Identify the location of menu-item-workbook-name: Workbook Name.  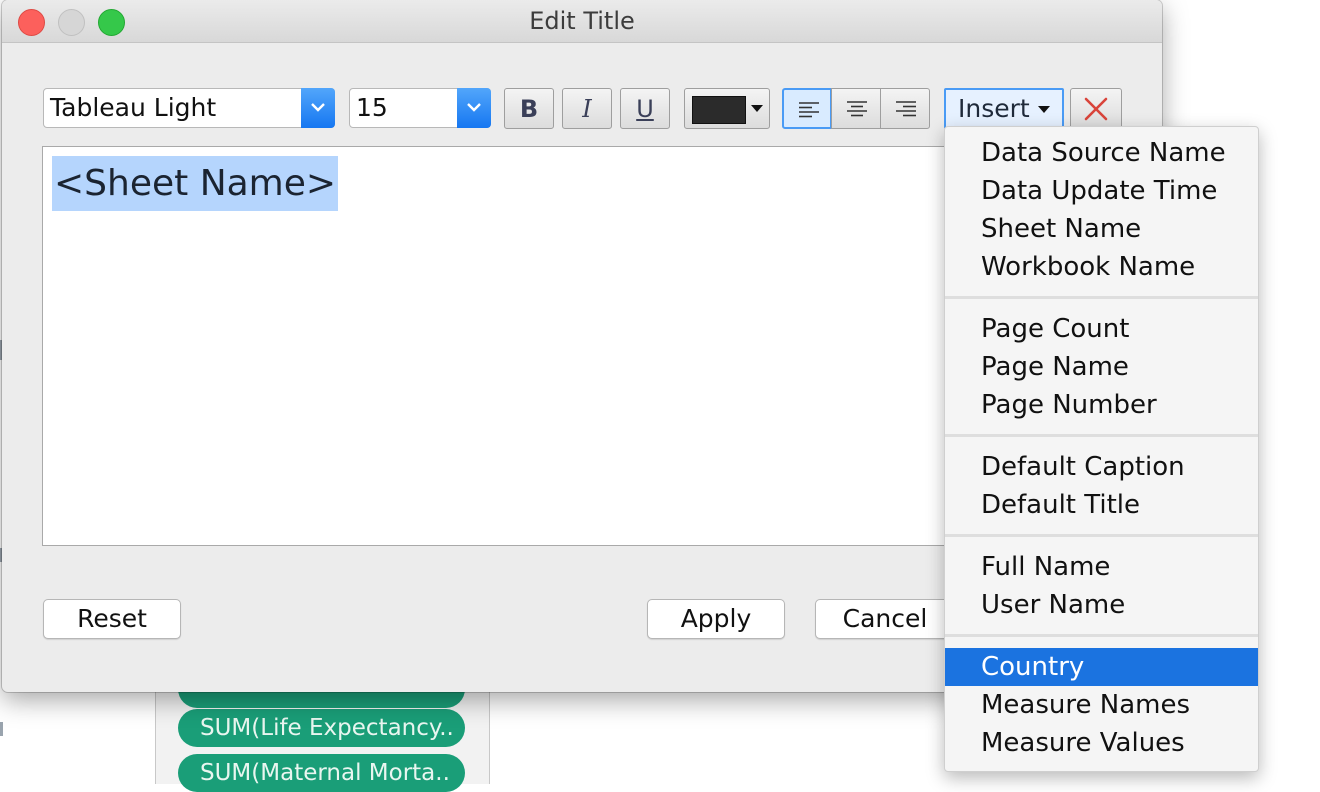
(1101, 267).